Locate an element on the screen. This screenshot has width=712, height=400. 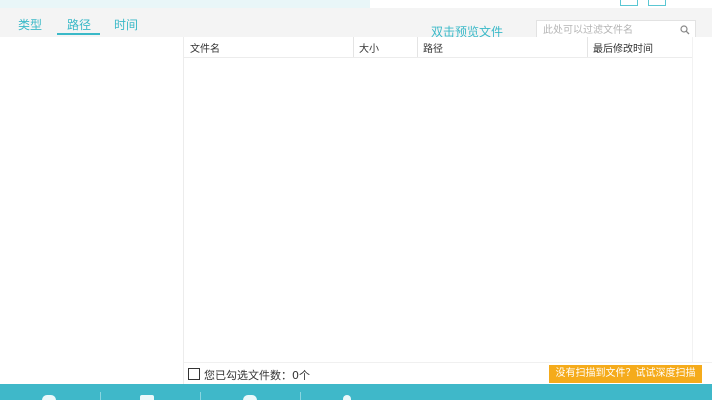
deep-scan-button: 没有扫描到文件？试试深度扫描 is located at coordinates (625, 374).